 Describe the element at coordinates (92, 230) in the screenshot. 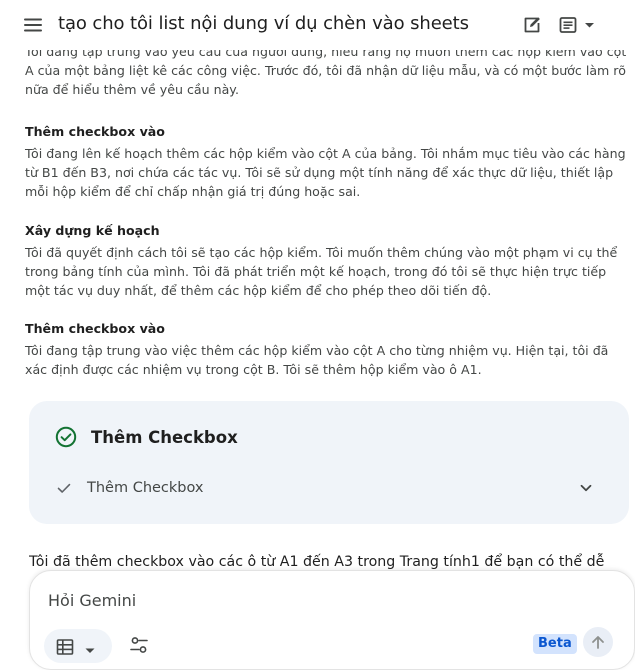

I see `thought-heading: Xây dựng kế hoạch` at that location.